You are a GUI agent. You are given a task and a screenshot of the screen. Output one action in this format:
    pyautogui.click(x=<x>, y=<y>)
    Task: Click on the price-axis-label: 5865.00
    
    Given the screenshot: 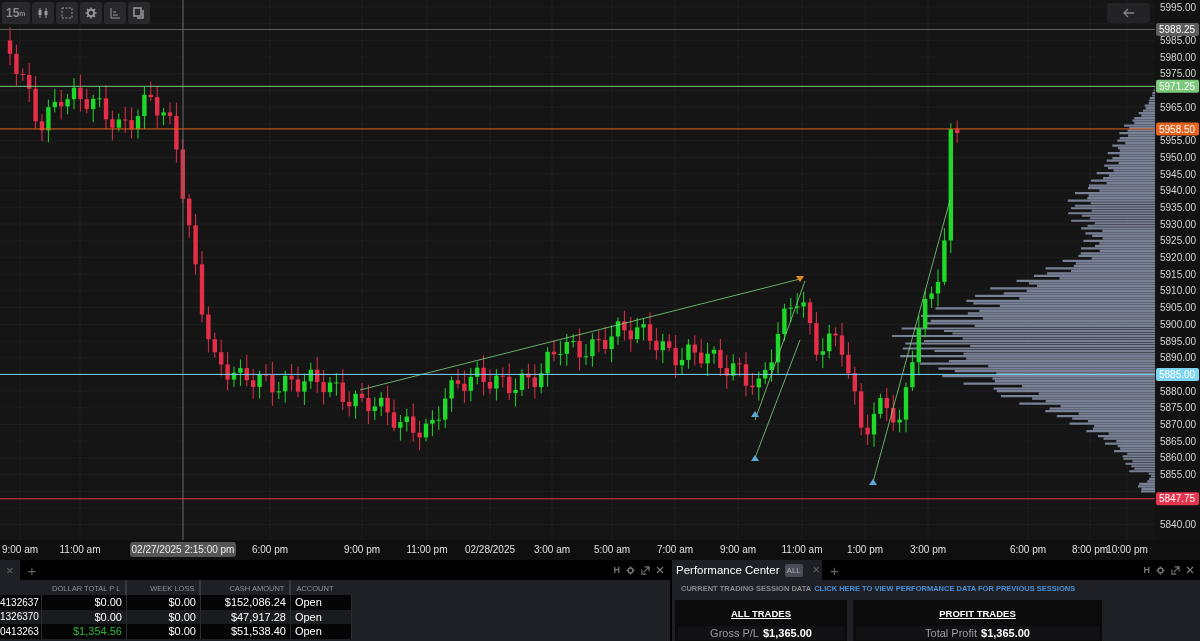 What is the action you would take?
    pyautogui.click(x=1178, y=441)
    